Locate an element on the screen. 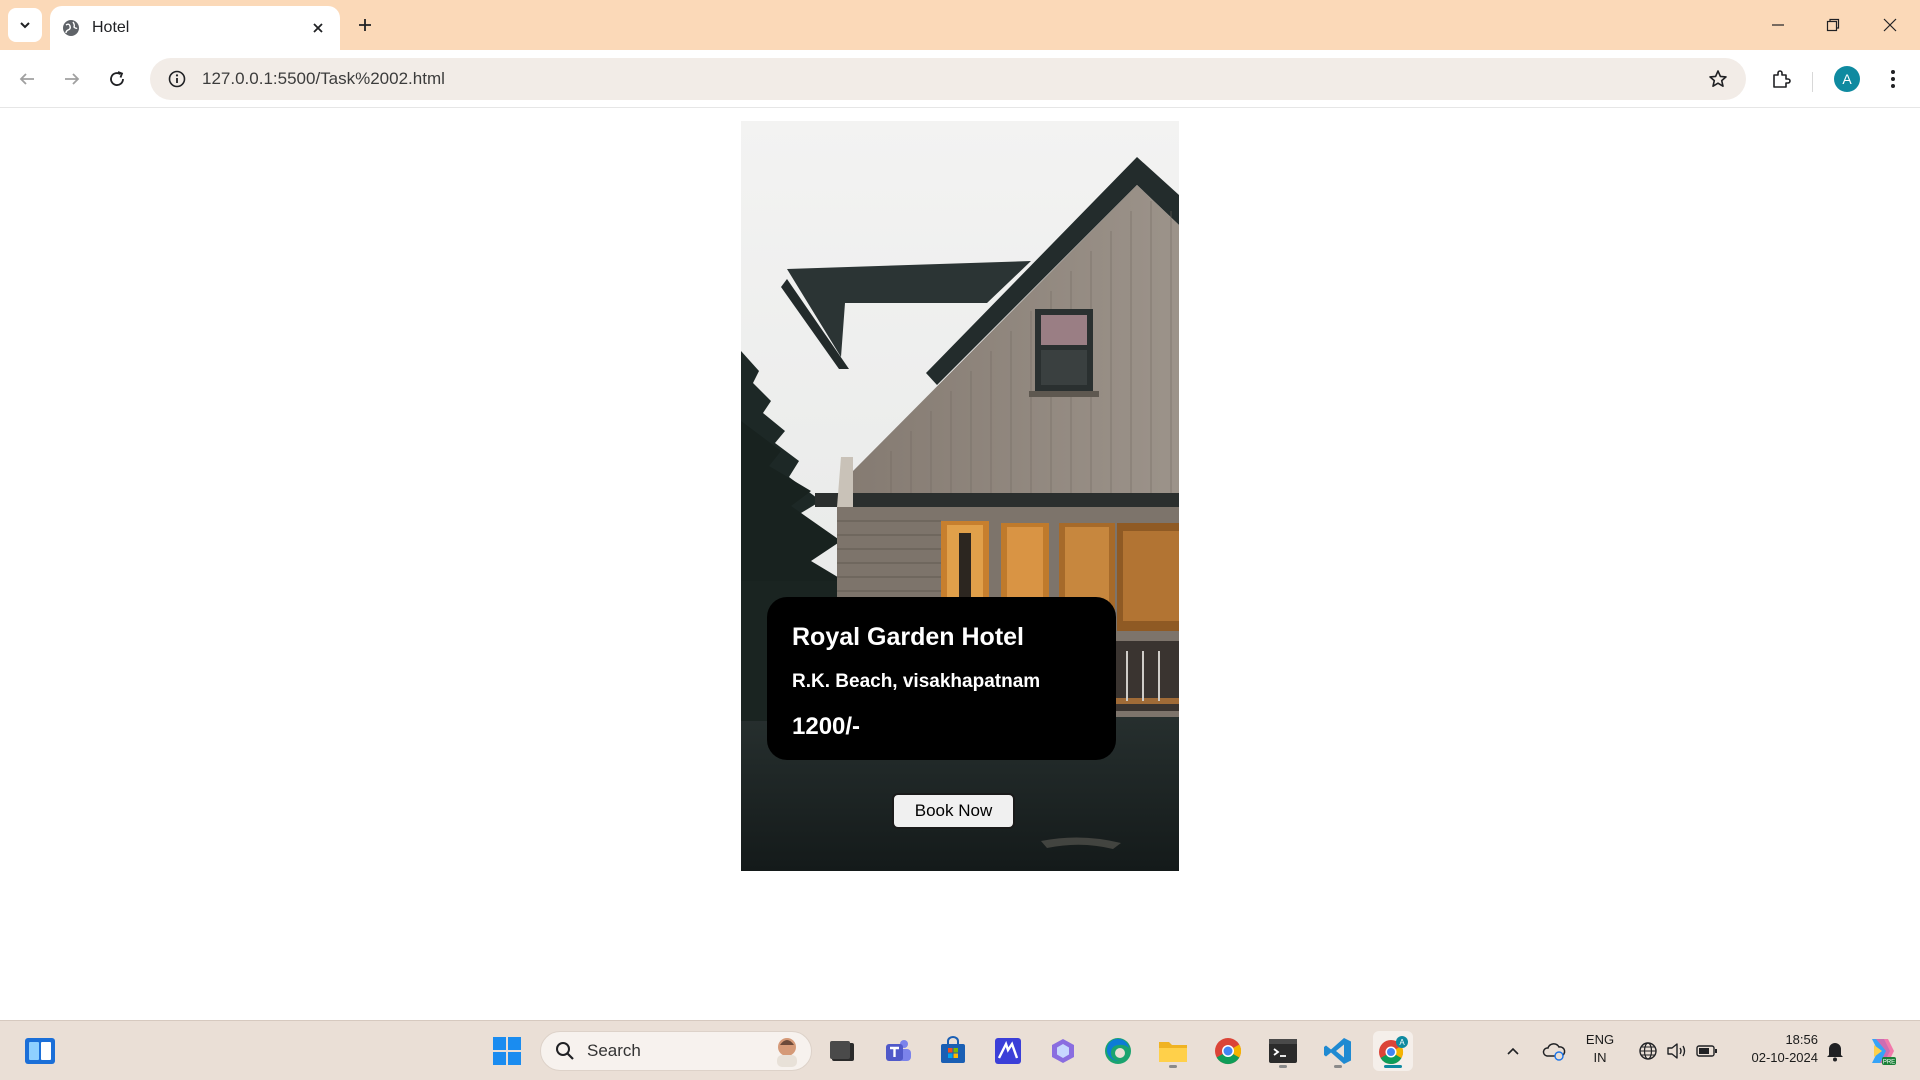 The width and height of the screenshot is (1920, 1080). taskbar-search: Search is located at coordinates (676, 1051).